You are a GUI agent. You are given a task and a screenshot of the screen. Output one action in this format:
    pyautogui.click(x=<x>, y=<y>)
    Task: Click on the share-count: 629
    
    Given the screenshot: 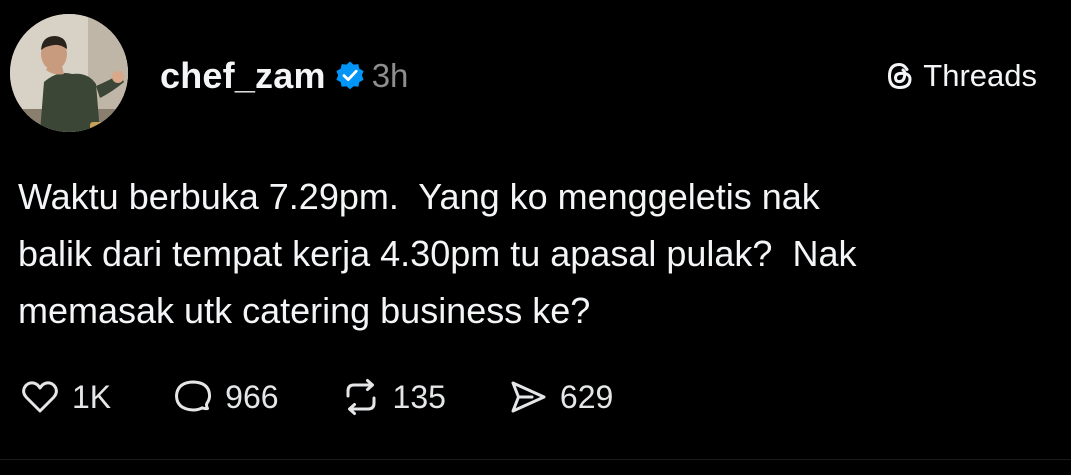 What is the action you would take?
    pyautogui.click(x=586, y=396)
    